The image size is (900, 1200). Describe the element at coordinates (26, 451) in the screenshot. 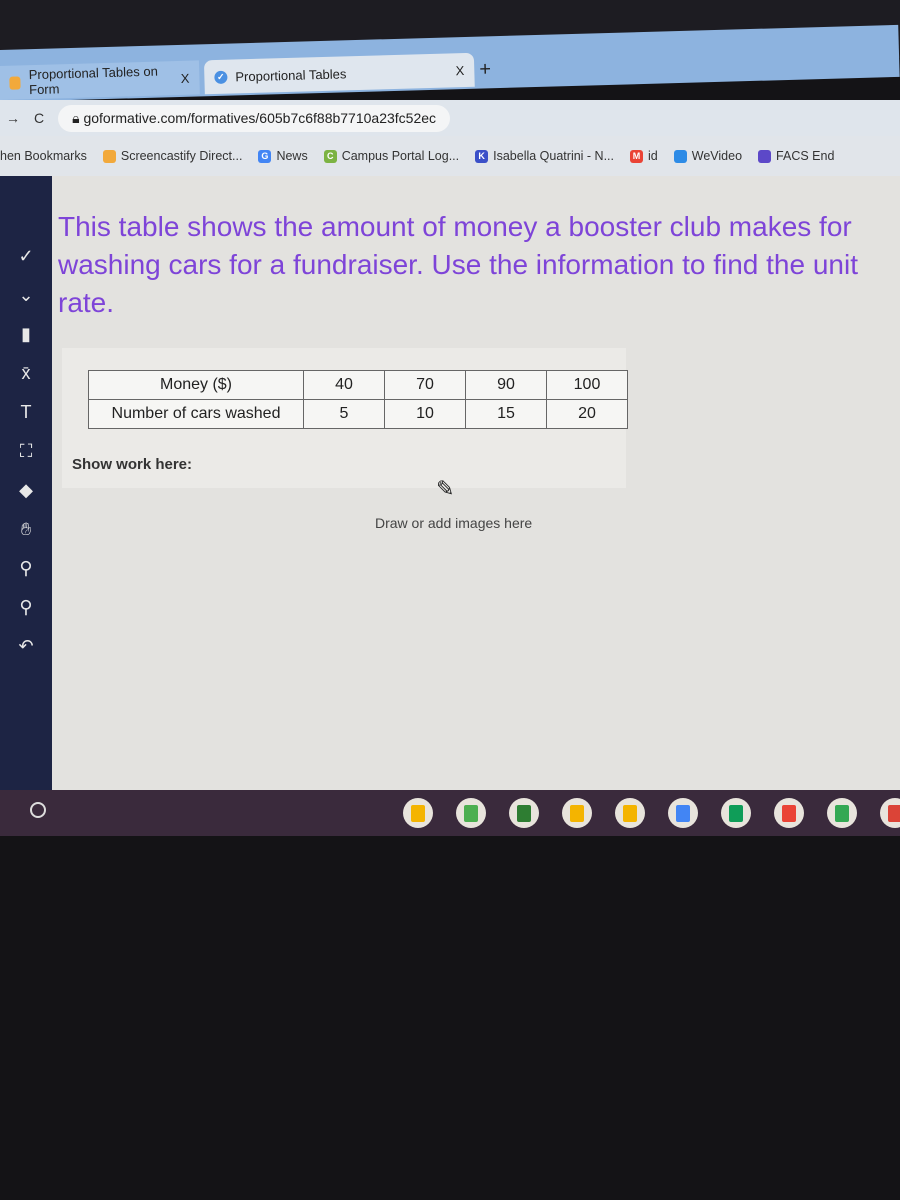

I see `crop-icon: ⛶` at that location.